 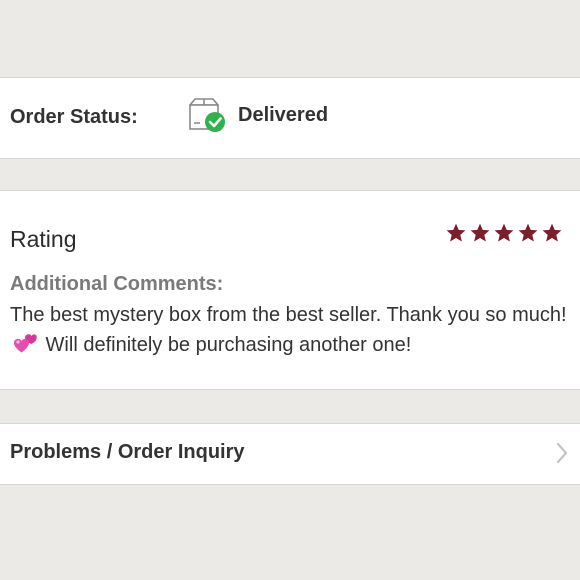 I want to click on star-rating, so click(x=504, y=233).